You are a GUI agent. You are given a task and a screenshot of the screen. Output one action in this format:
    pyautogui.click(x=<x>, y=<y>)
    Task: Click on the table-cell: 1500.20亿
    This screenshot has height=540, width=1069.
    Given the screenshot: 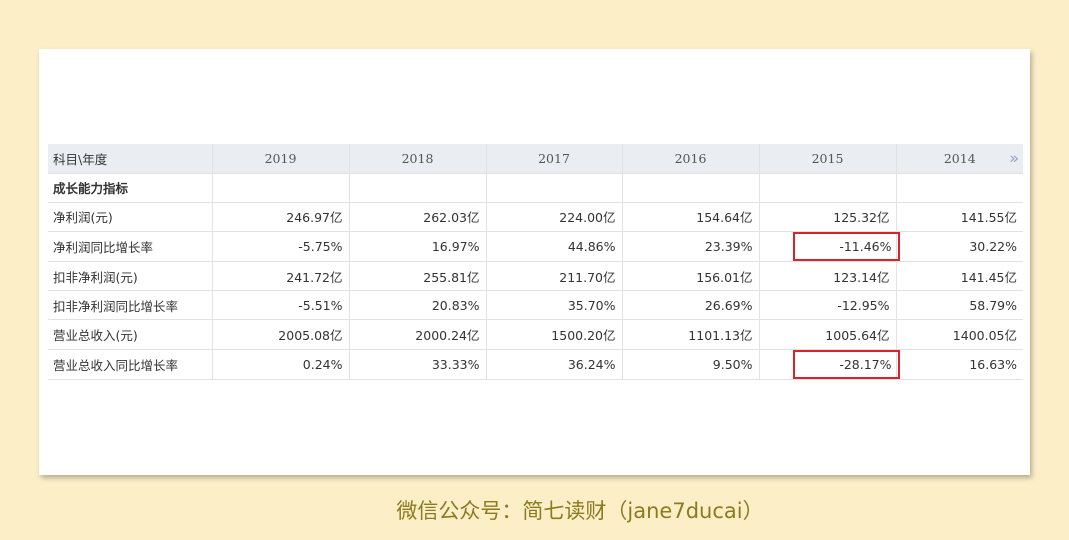 What is the action you would take?
    pyautogui.click(x=554, y=334)
    